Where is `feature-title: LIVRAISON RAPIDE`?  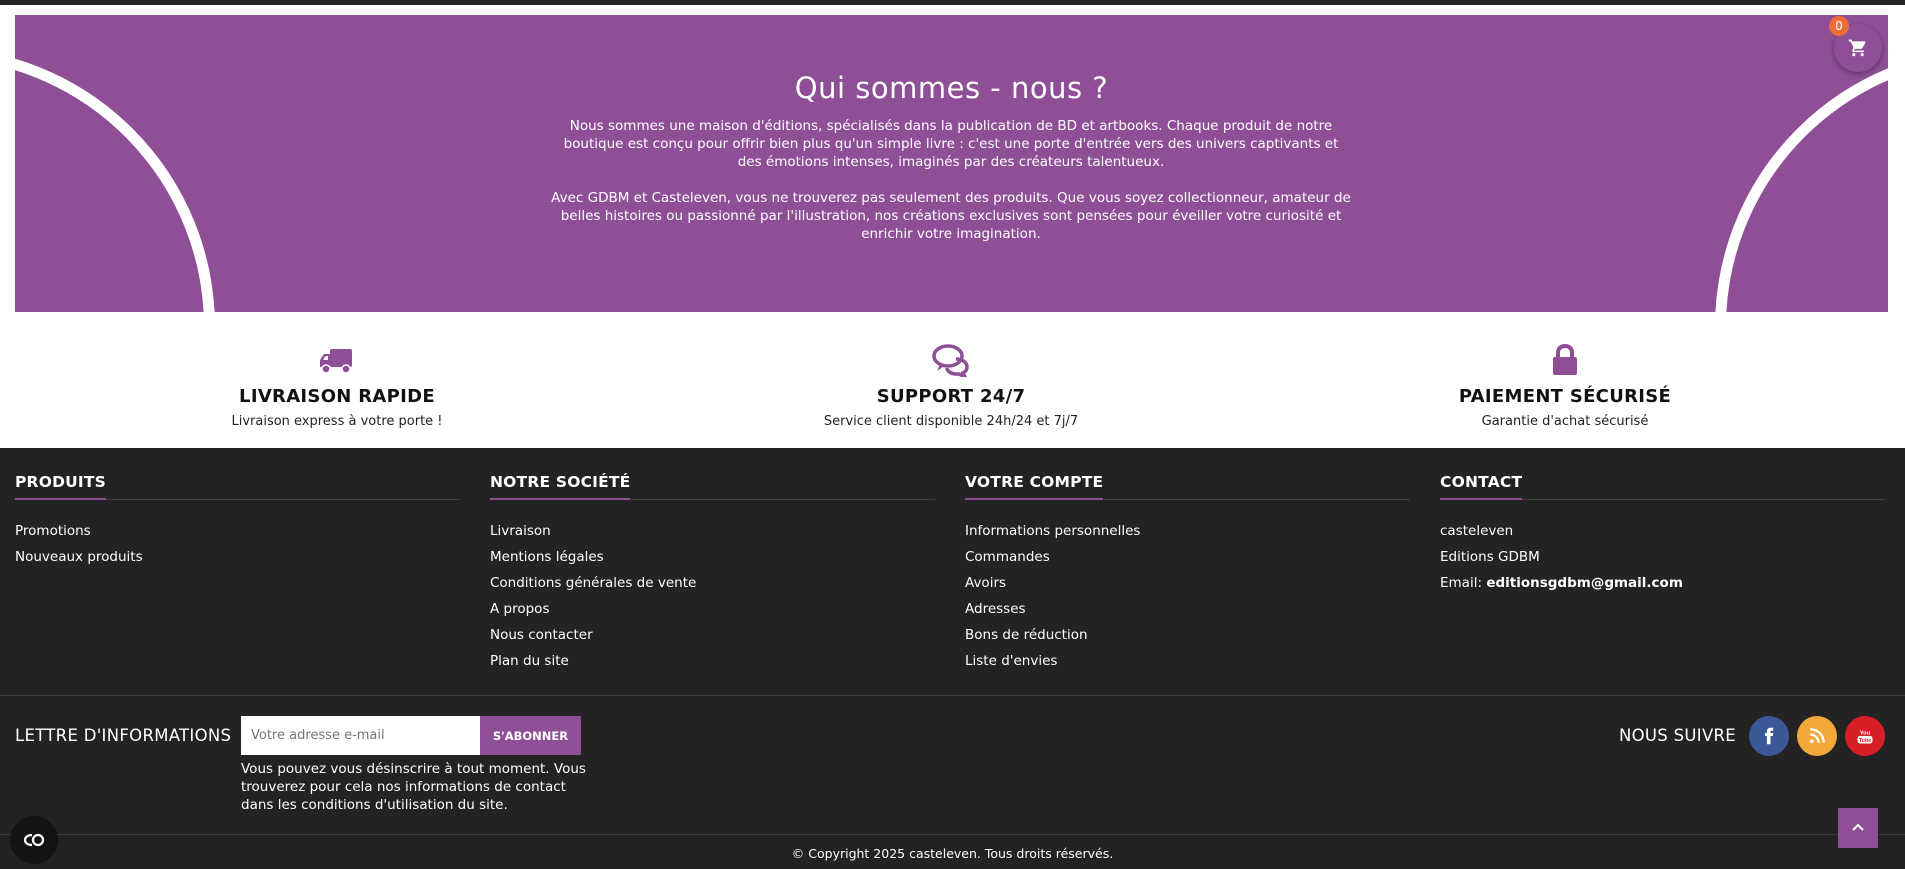
feature-title: LIVRAISON RAPIDE is located at coordinates (337, 396).